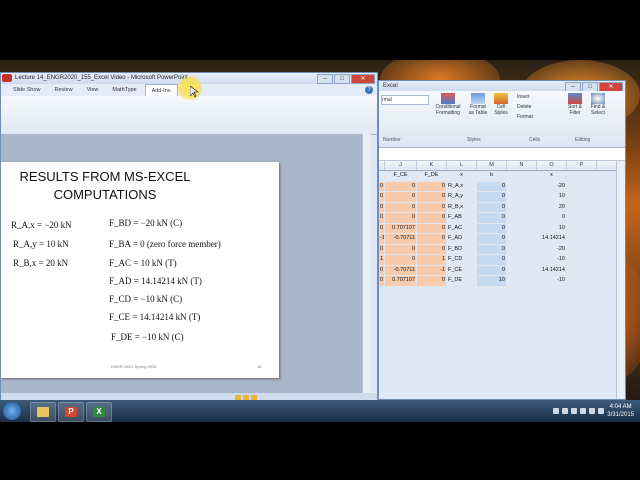 The height and width of the screenshot is (480, 640). What do you see at coordinates (478, 104) in the screenshot?
I see `format-as-table-button: Format as Table` at bounding box center [478, 104].